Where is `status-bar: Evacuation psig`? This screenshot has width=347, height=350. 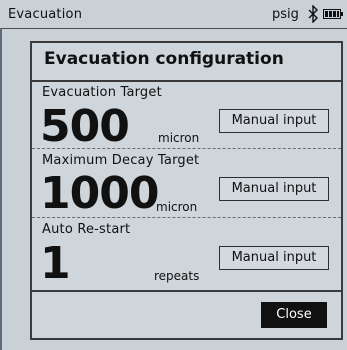 status-bar: Evacuation psig is located at coordinates (174, 14).